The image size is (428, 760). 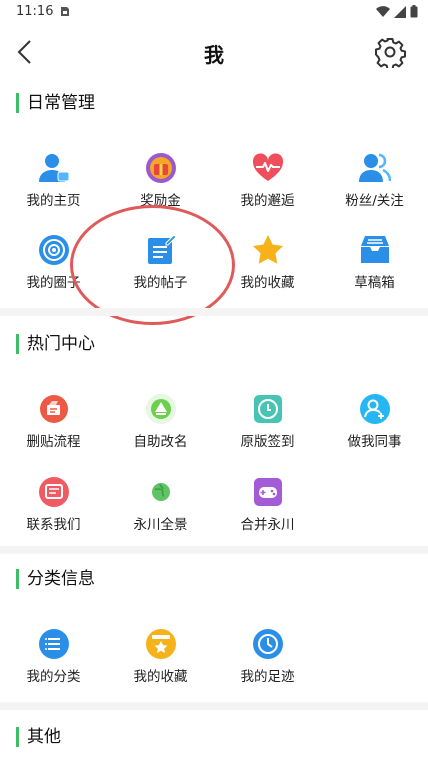 What do you see at coordinates (267, 525) in the screenshot?
I see `grid-item-label: 合并永川` at bounding box center [267, 525].